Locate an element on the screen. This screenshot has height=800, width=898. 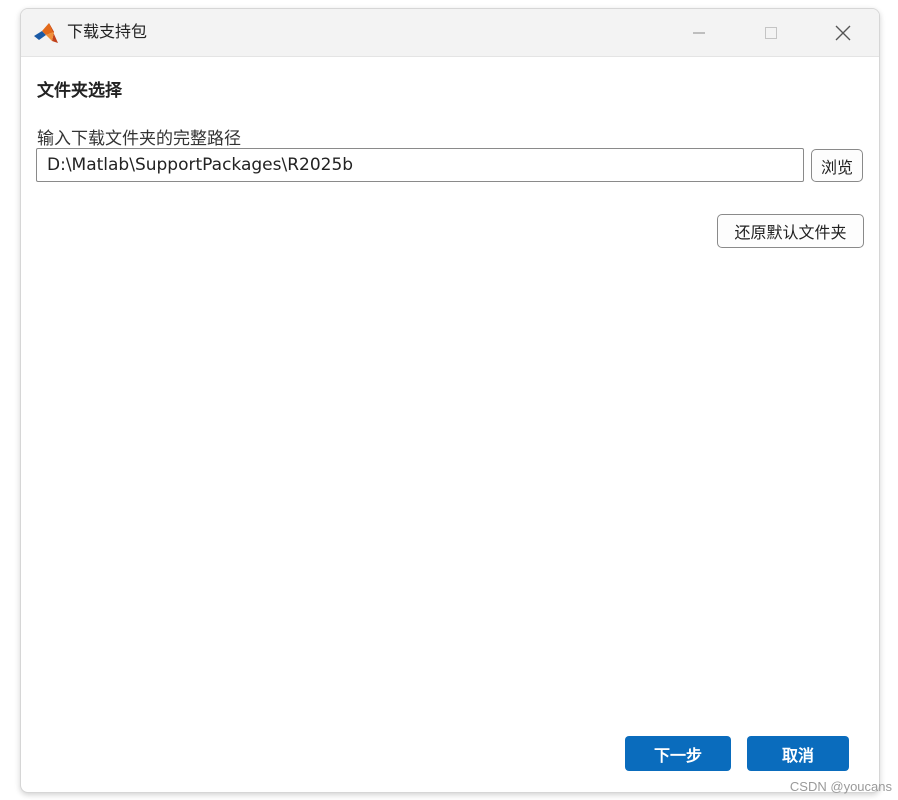
minimize-icon is located at coordinates (699, 32).